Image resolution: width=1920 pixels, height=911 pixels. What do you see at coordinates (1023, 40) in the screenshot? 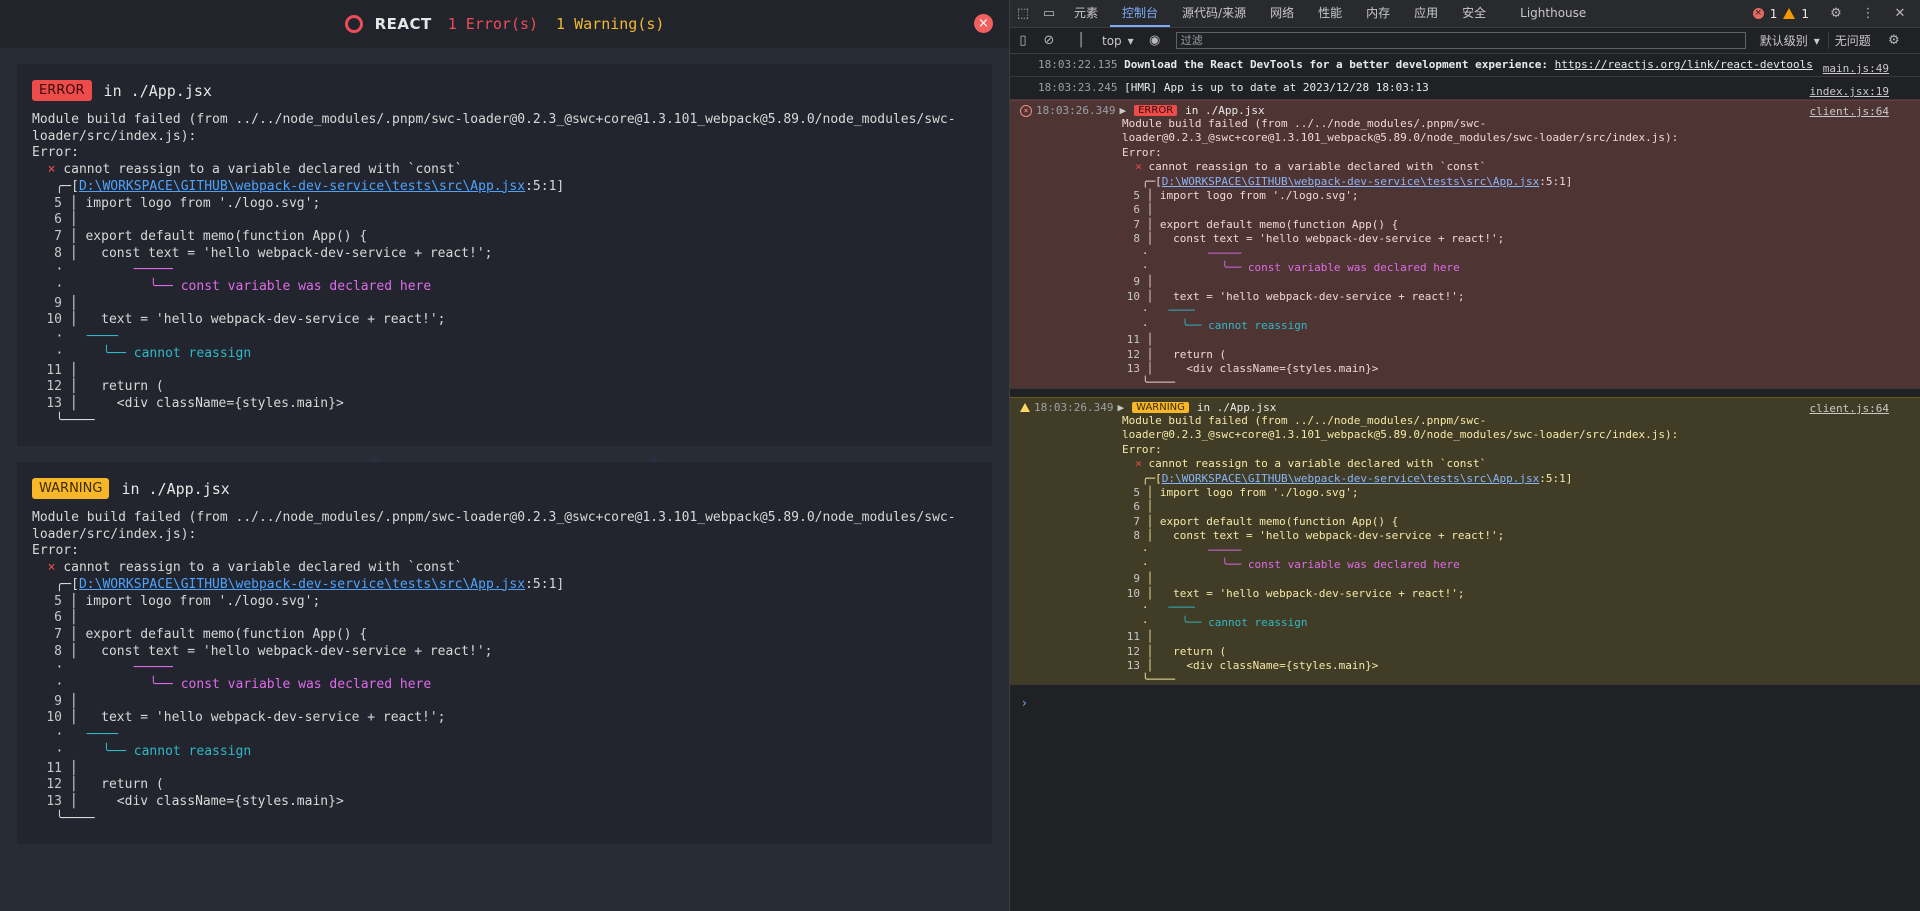
I see `sidebar-toggle-icon: ▯` at bounding box center [1023, 40].